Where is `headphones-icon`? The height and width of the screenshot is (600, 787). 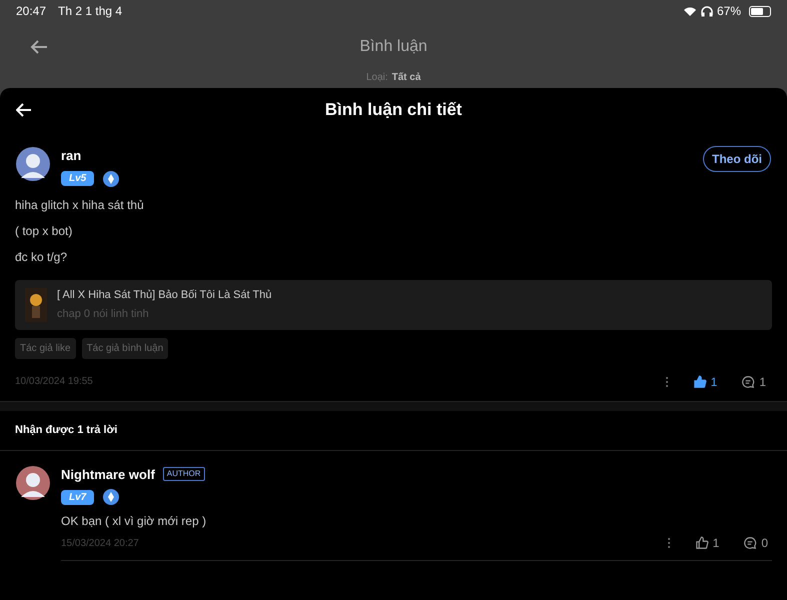 headphones-icon is located at coordinates (706, 11).